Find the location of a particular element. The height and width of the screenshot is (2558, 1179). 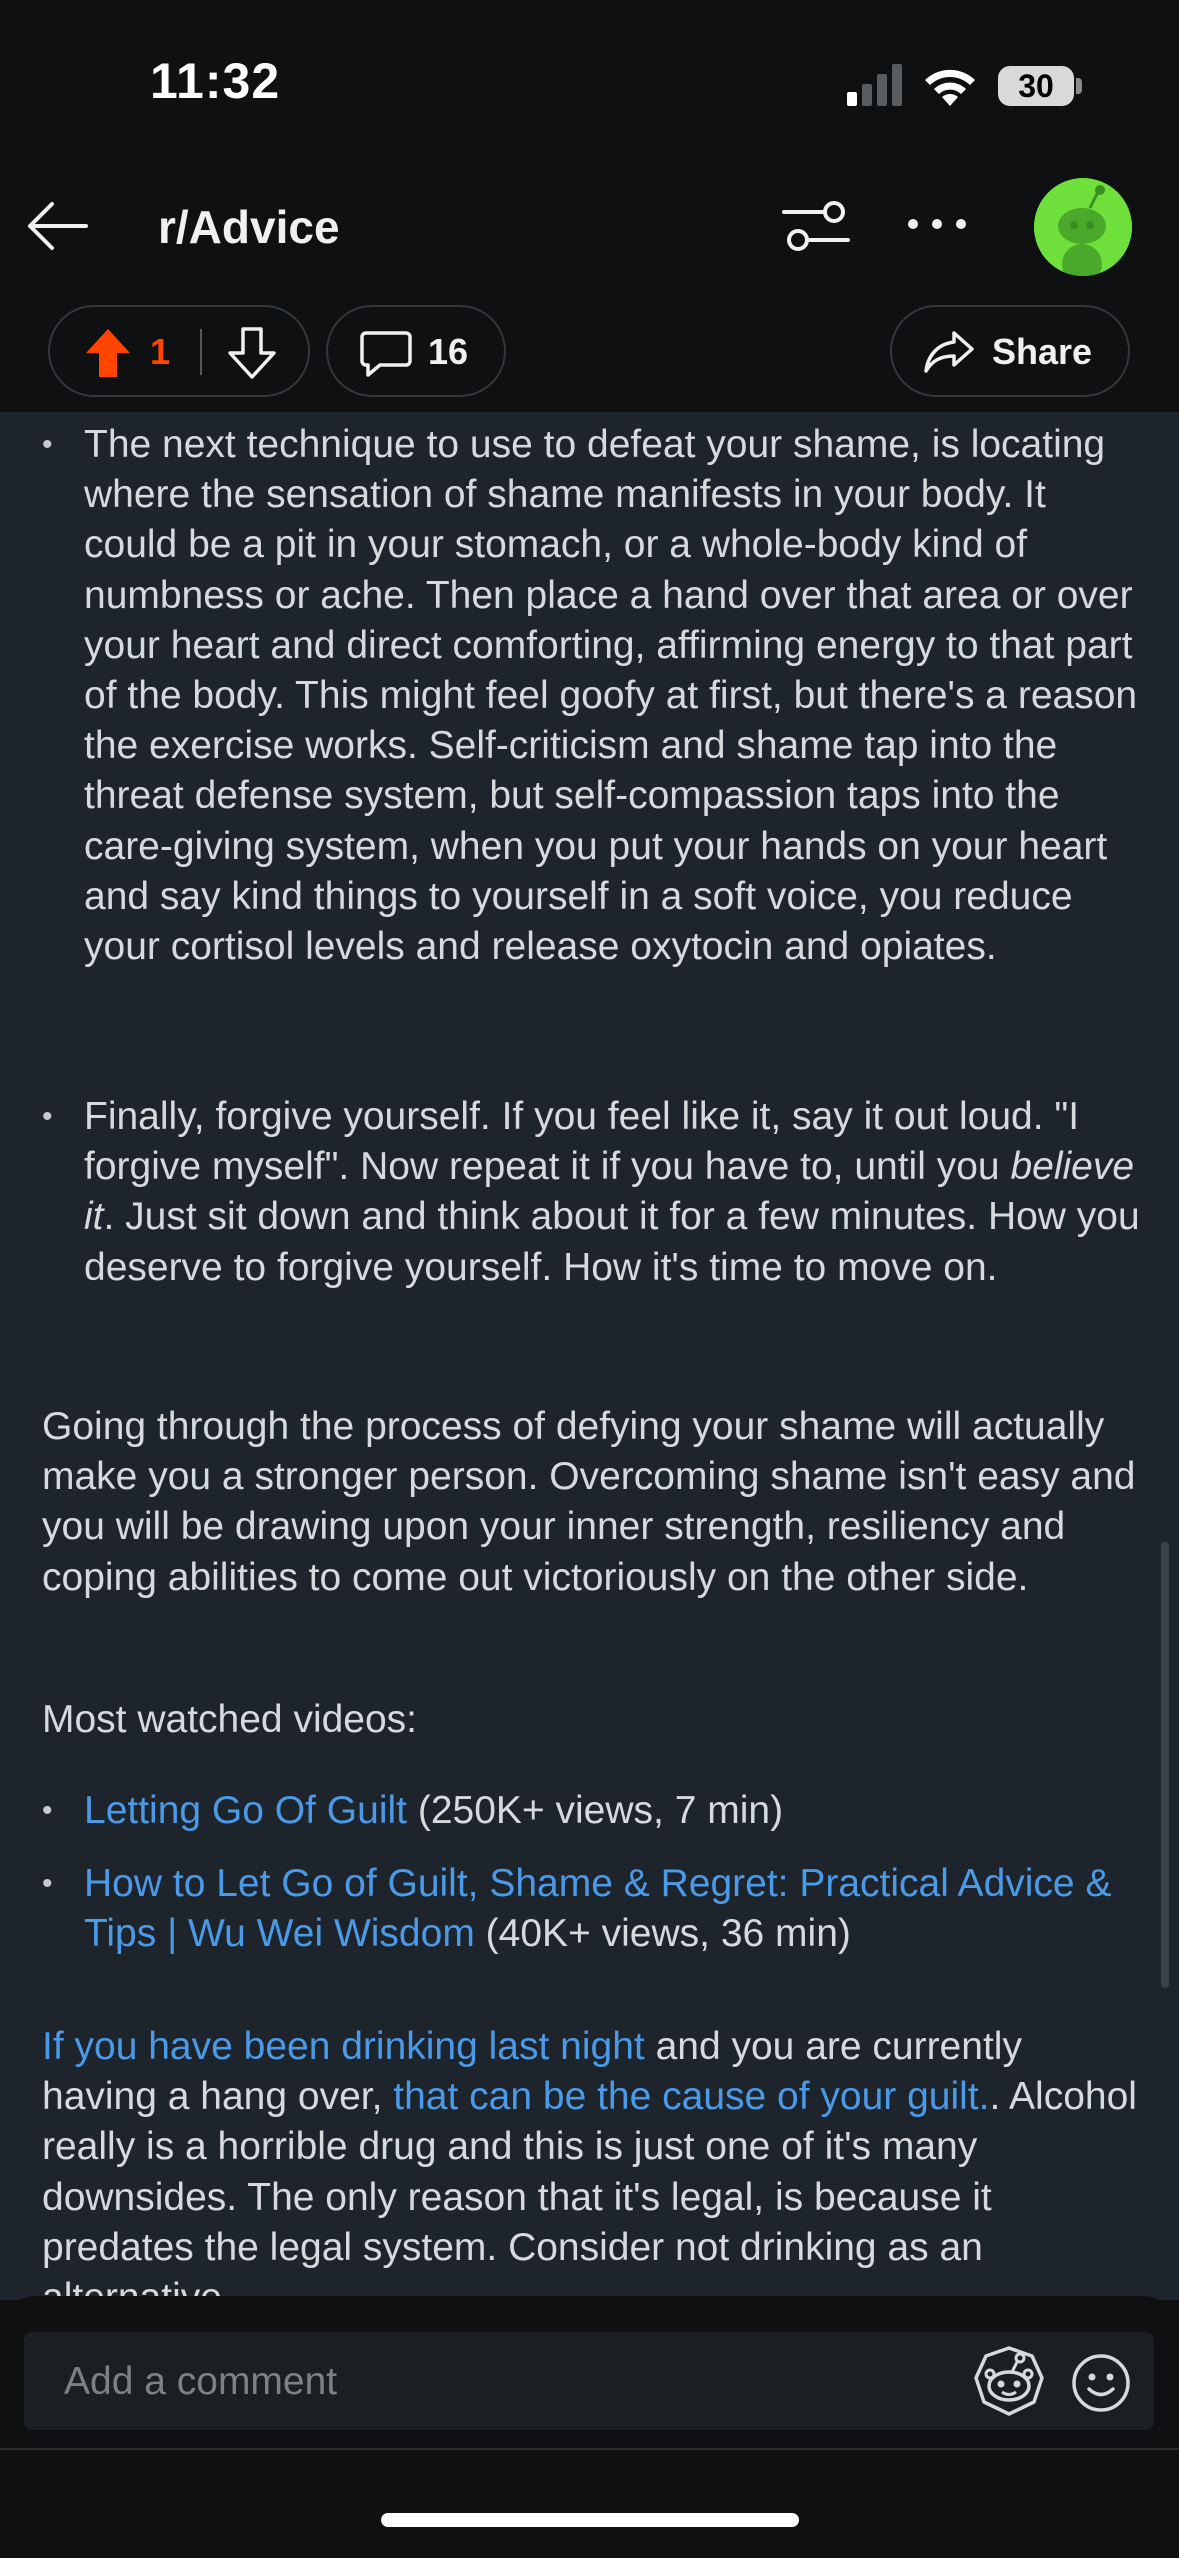

avatar is located at coordinates (1083, 227).